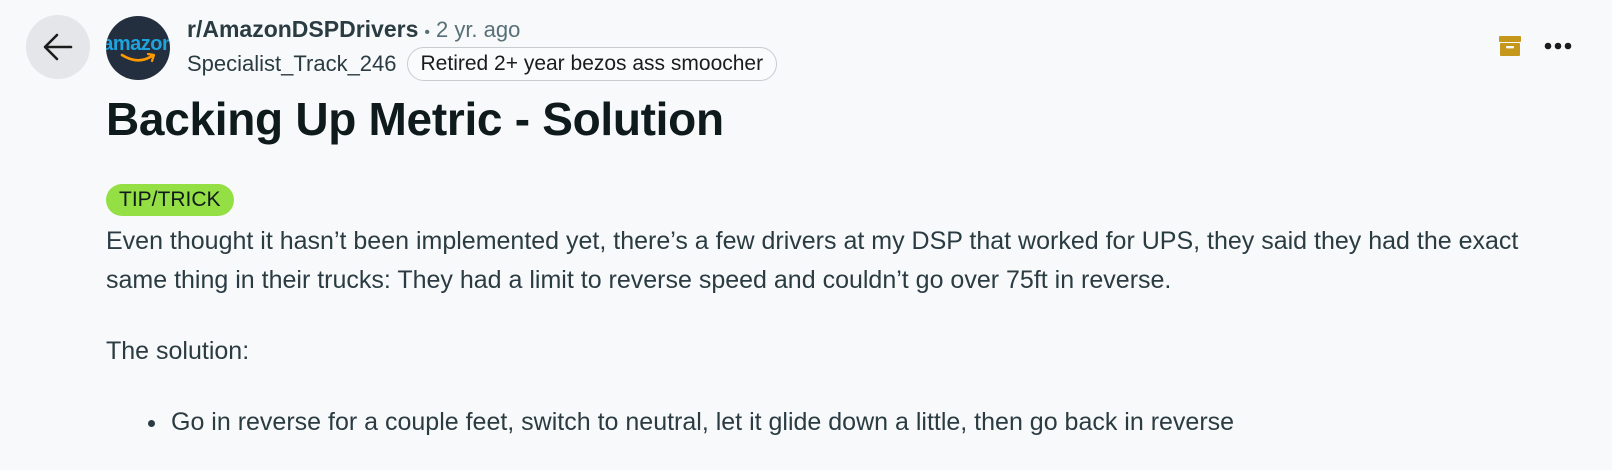 The height and width of the screenshot is (470, 1612). Describe the element at coordinates (1535, 46) in the screenshot. I see `post-actions` at that location.